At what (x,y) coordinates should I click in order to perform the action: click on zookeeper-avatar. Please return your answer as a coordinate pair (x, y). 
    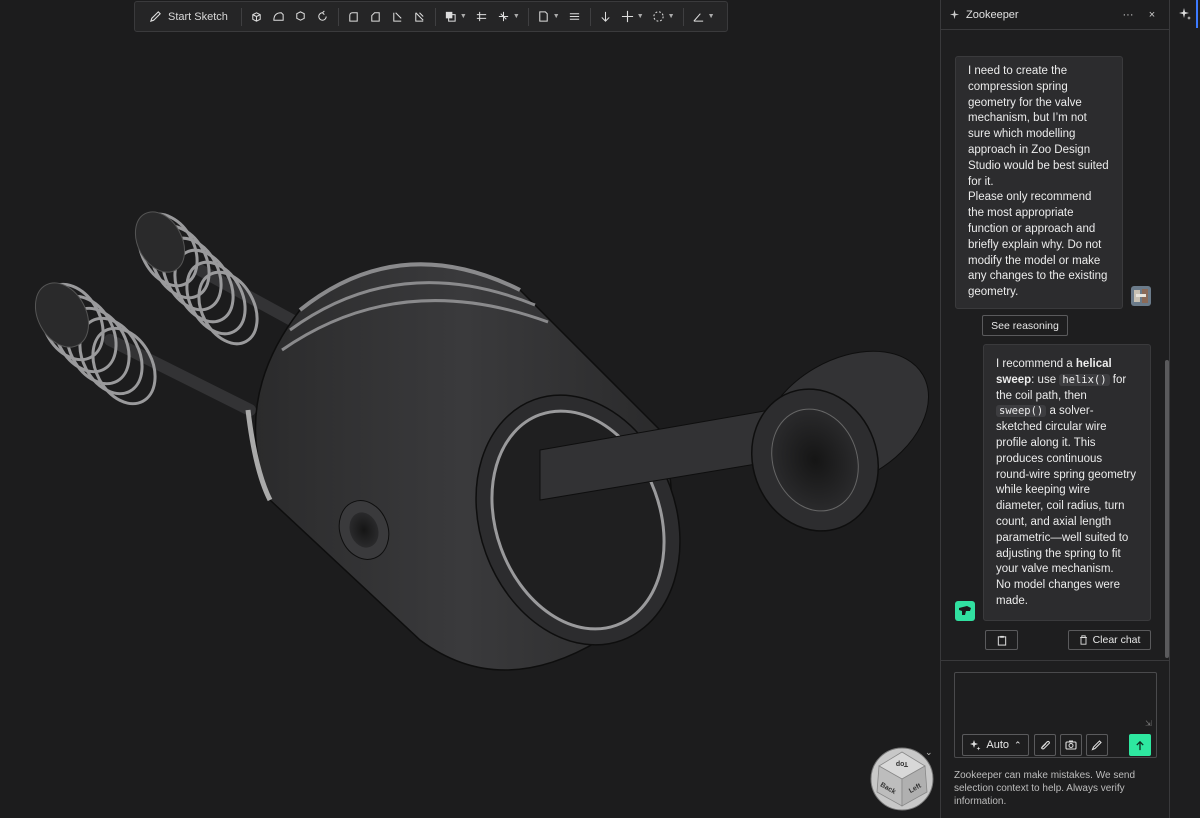
    Looking at the image, I should click on (965, 611).